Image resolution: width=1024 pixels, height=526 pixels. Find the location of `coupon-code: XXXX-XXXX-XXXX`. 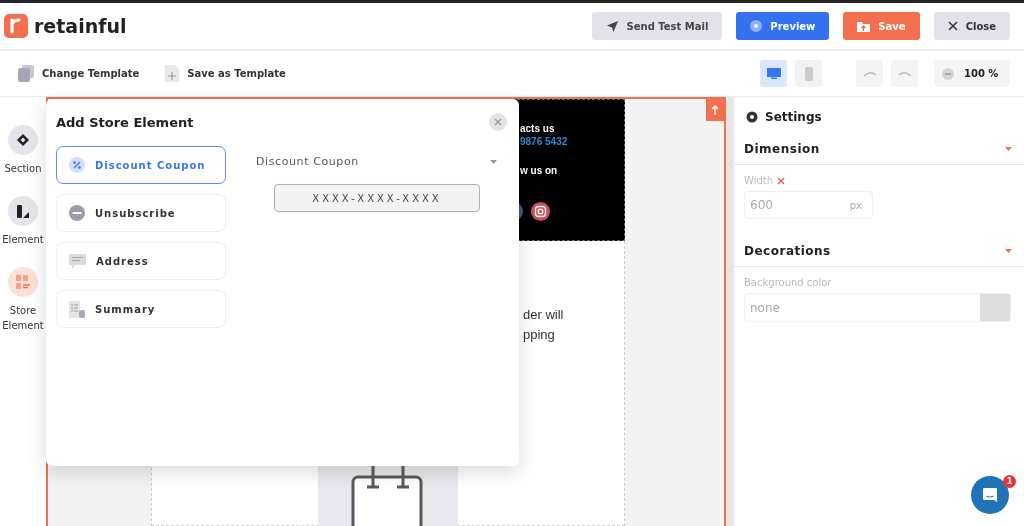

coupon-code: XXXX-XXXX-XXXX is located at coordinates (377, 198).